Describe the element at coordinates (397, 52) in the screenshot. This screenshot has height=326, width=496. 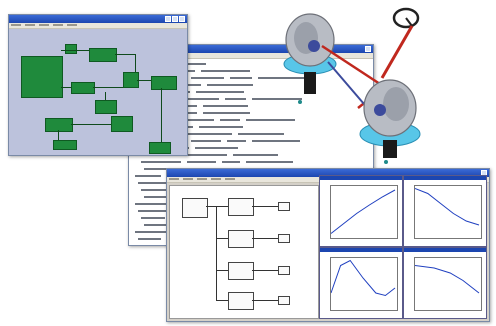
I see `steering-column` at that location.